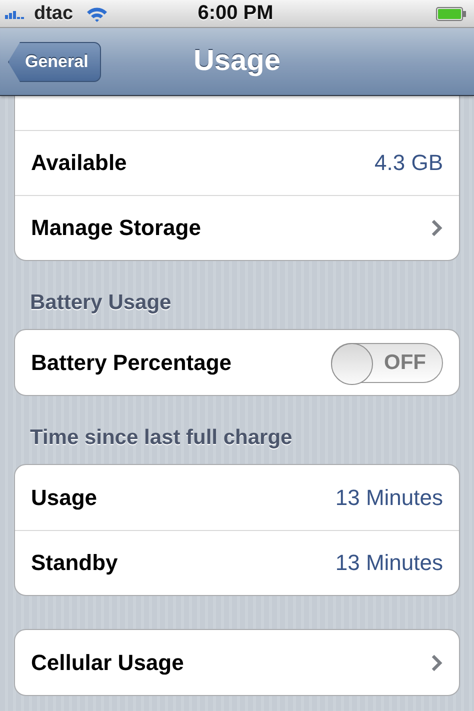 The image size is (474, 711). What do you see at coordinates (116, 228) in the screenshot?
I see `row-label: Manage Storage` at bounding box center [116, 228].